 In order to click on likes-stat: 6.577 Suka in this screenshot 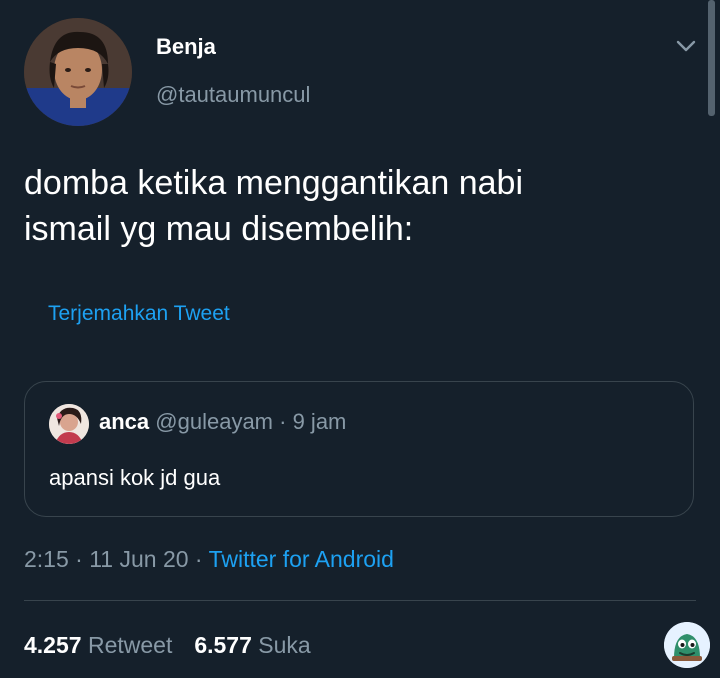, I will do `click(252, 645)`.